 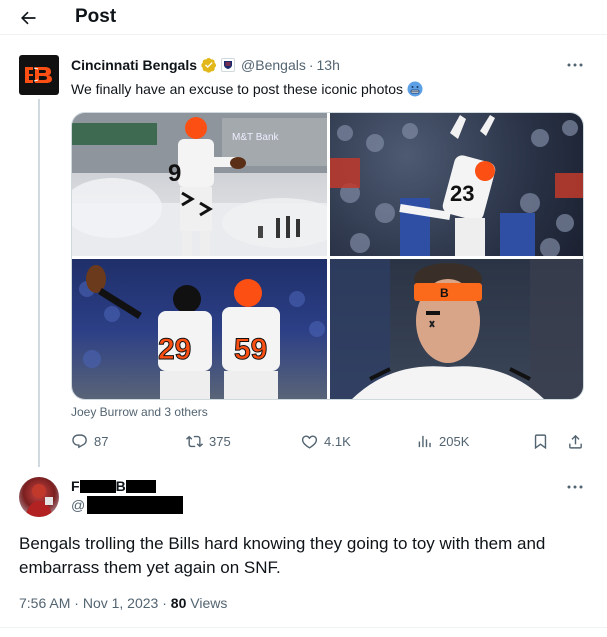 What do you see at coordinates (209, 603) in the screenshot?
I see `reply-views-label: Views` at bounding box center [209, 603].